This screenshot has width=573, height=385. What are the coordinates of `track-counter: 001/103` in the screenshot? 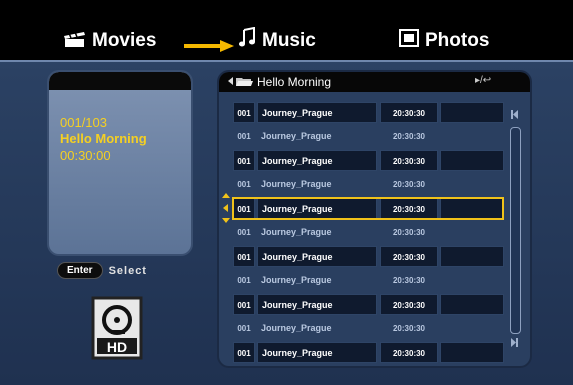 It's located at (83, 122).